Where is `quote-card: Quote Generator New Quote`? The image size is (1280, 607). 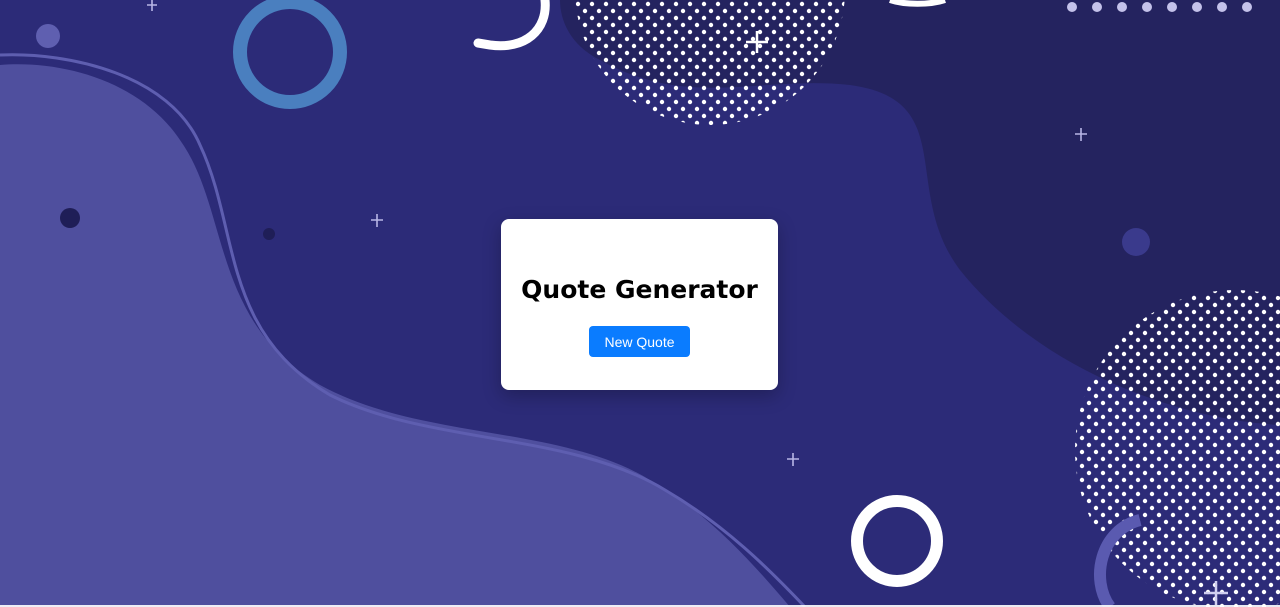 quote-card: Quote Generator New Quote is located at coordinates (639, 304).